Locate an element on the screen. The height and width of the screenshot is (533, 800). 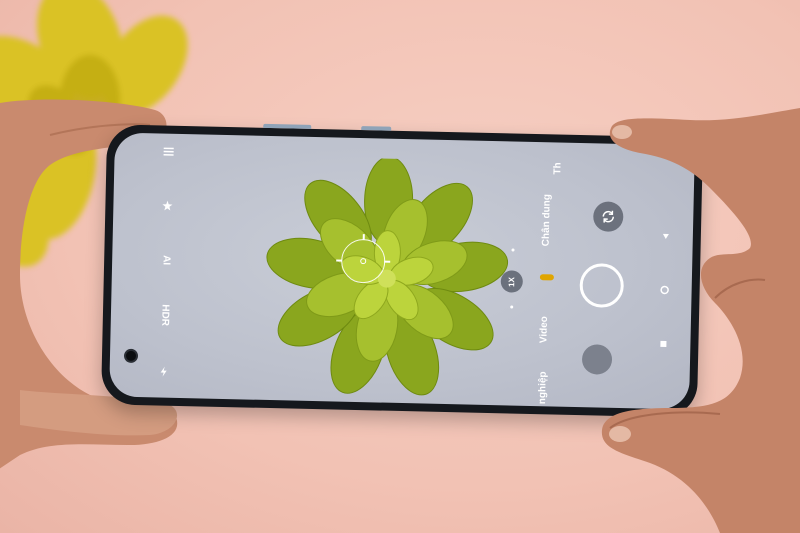
mode-more-label: Th is located at coordinates (558, 168).